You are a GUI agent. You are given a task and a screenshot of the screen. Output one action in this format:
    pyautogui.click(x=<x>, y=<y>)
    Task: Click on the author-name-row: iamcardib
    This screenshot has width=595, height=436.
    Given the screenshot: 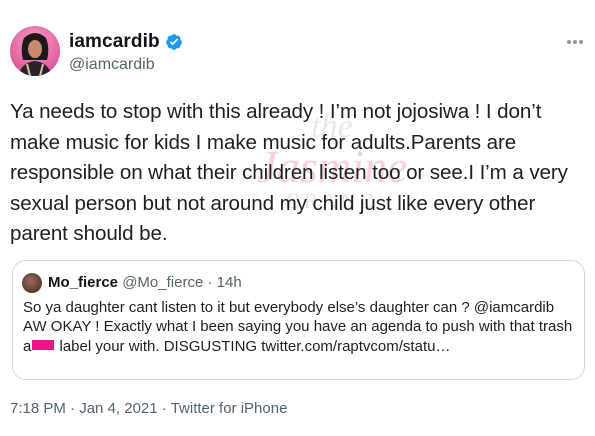 What is the action you would take?
    pyautogui.click(x=126, y=42)
    